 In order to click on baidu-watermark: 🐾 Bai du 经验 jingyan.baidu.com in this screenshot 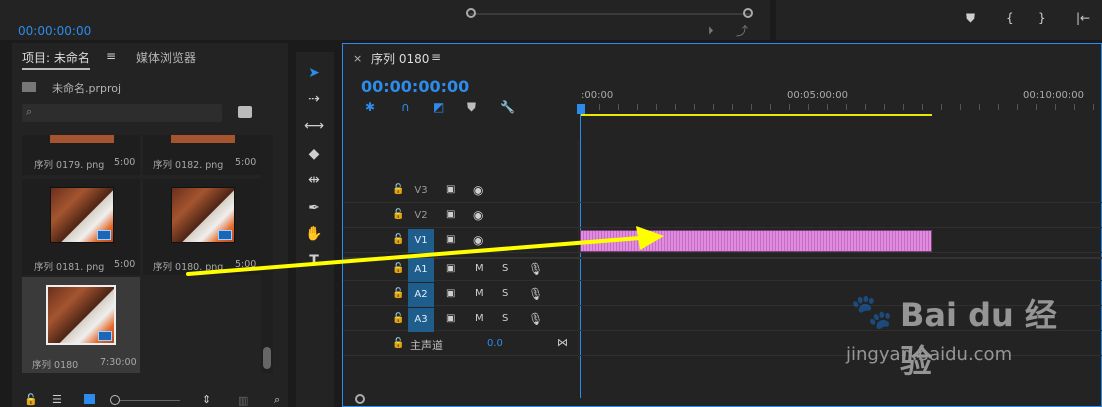, I will do `click(950, 332)`.